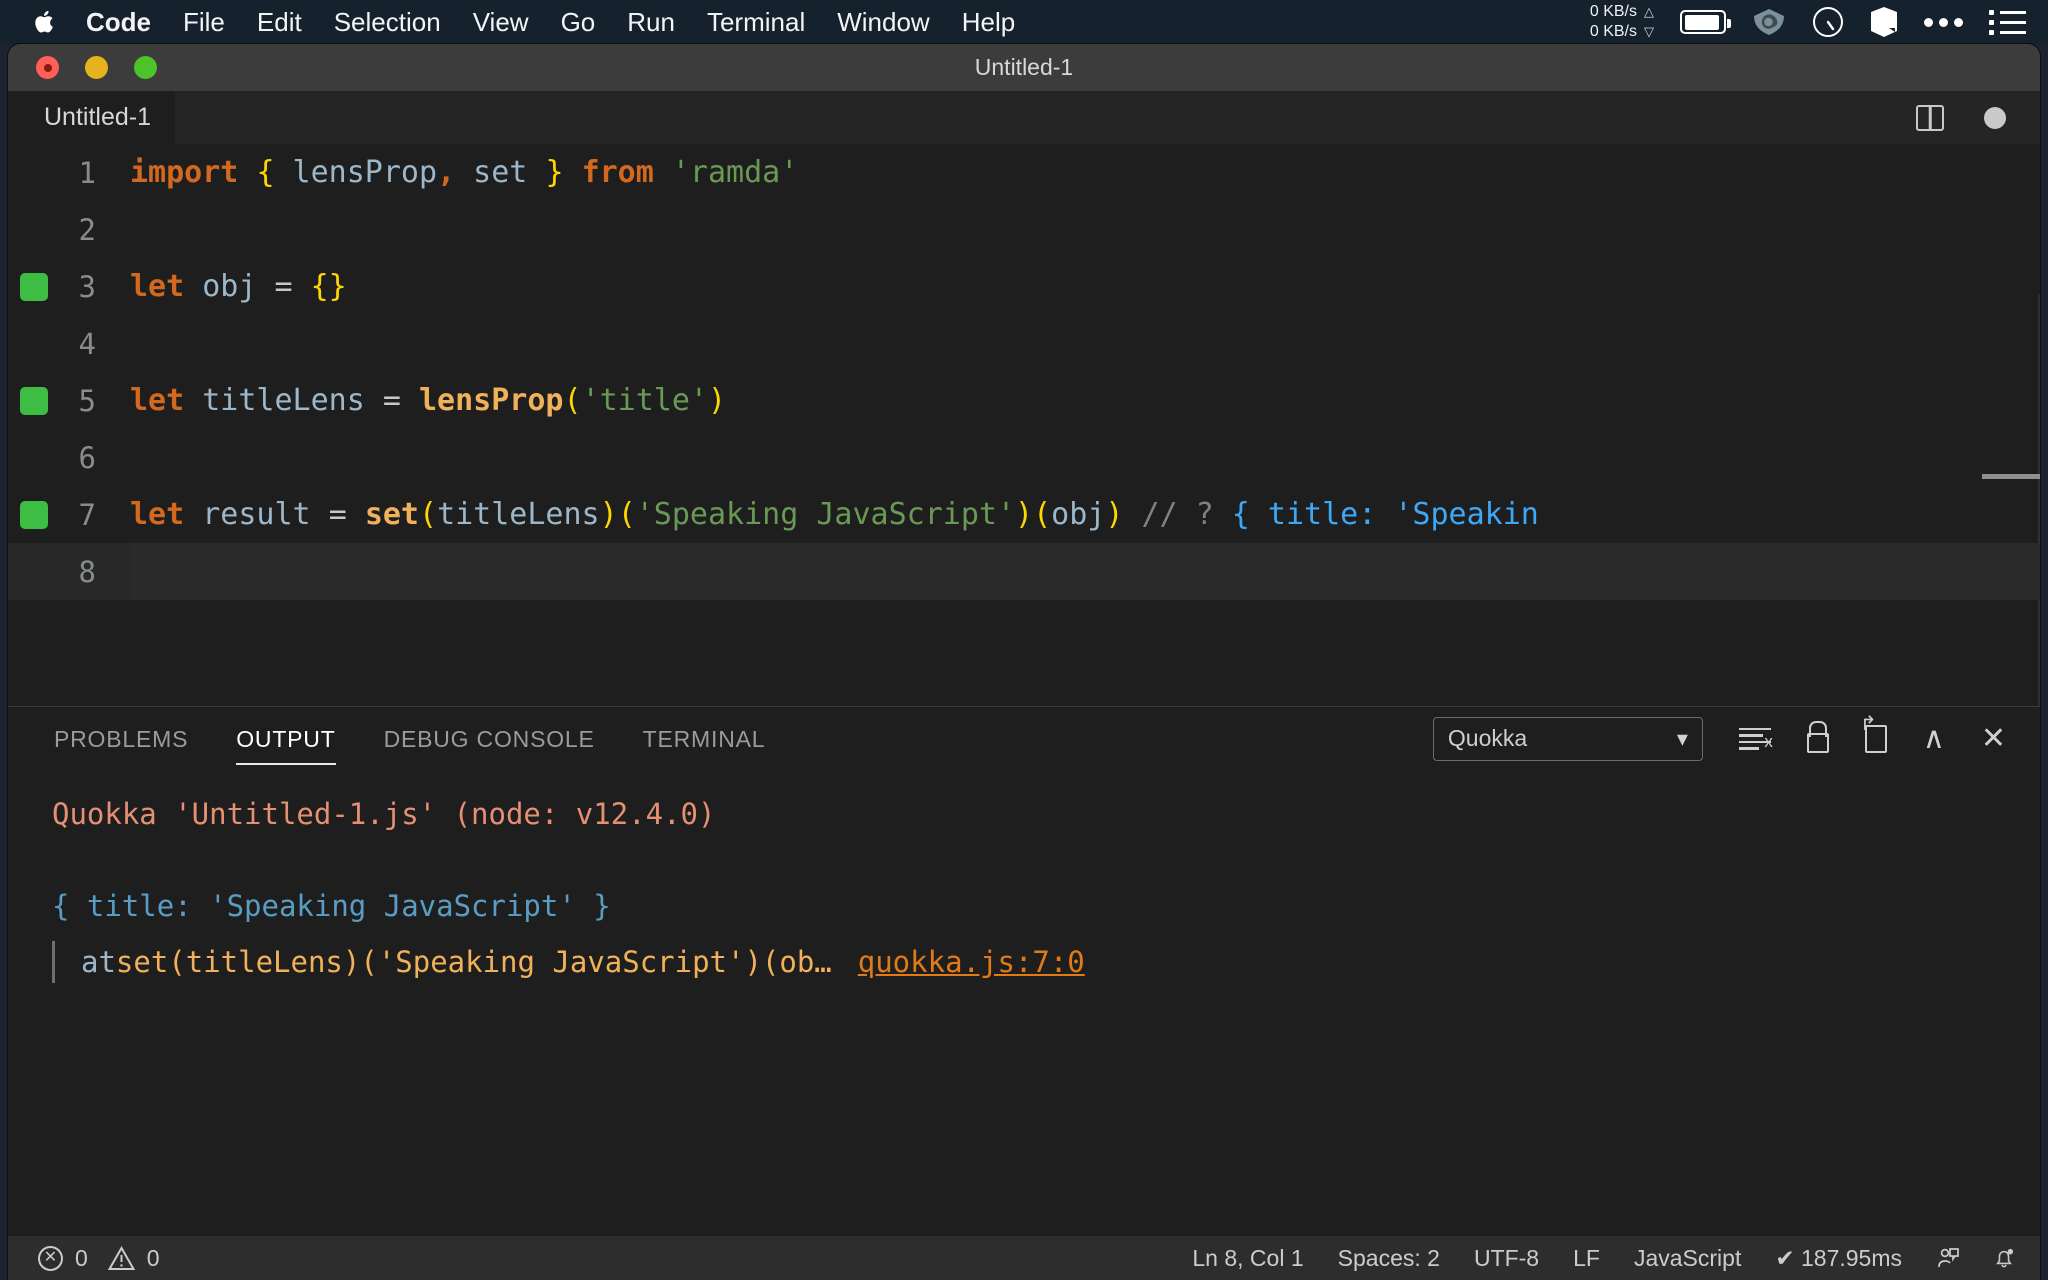 The width and height of the screenshot is (2048, 1280). What do you see at coordinates (1838, 1258) in the screenshot?
I see `quokka-run-time: ✔ 187.95ms` at bounding box center [1838, 1258].